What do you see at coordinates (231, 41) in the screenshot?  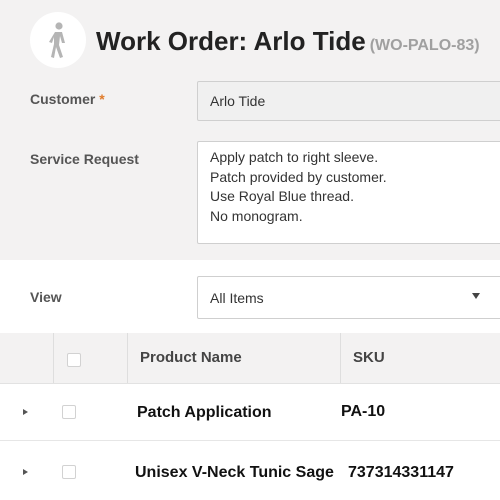 I see `page-title-text: Work Order: Arlo Tide` at bounding box center [231, 41].